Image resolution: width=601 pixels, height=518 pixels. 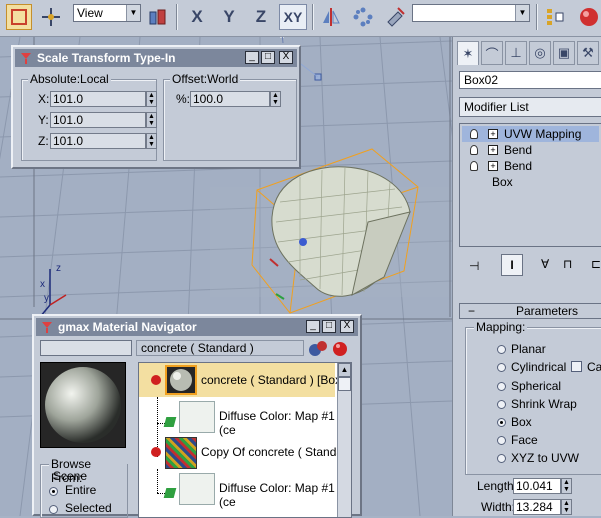 I want to click on abs-z-spinner: 101.0, so click(x=98, y=141).